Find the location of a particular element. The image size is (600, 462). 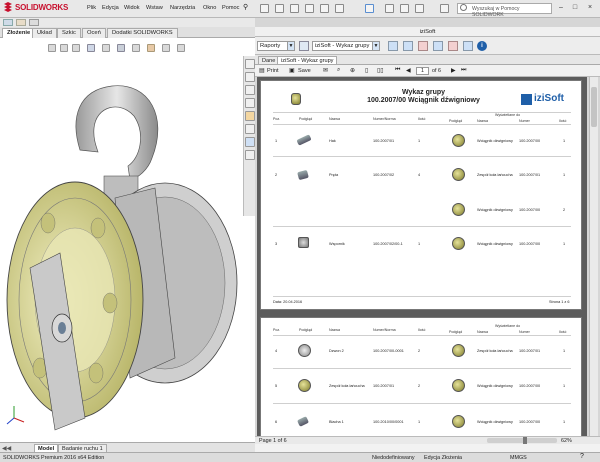

p2-row3-numer: 100.2010/00/0001 is located at coordinates (388, 422).